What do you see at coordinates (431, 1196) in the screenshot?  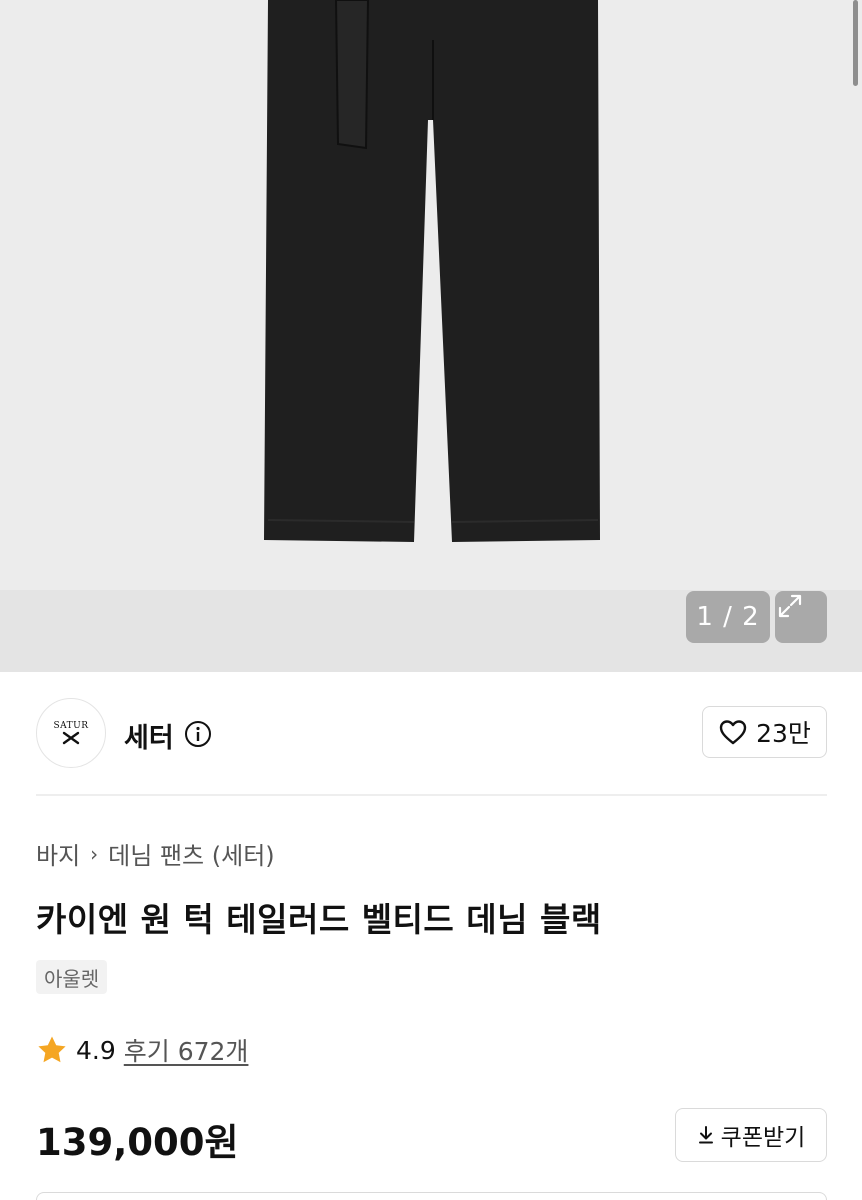 I see `next-section-edge` at bounding box center [431, 1196].